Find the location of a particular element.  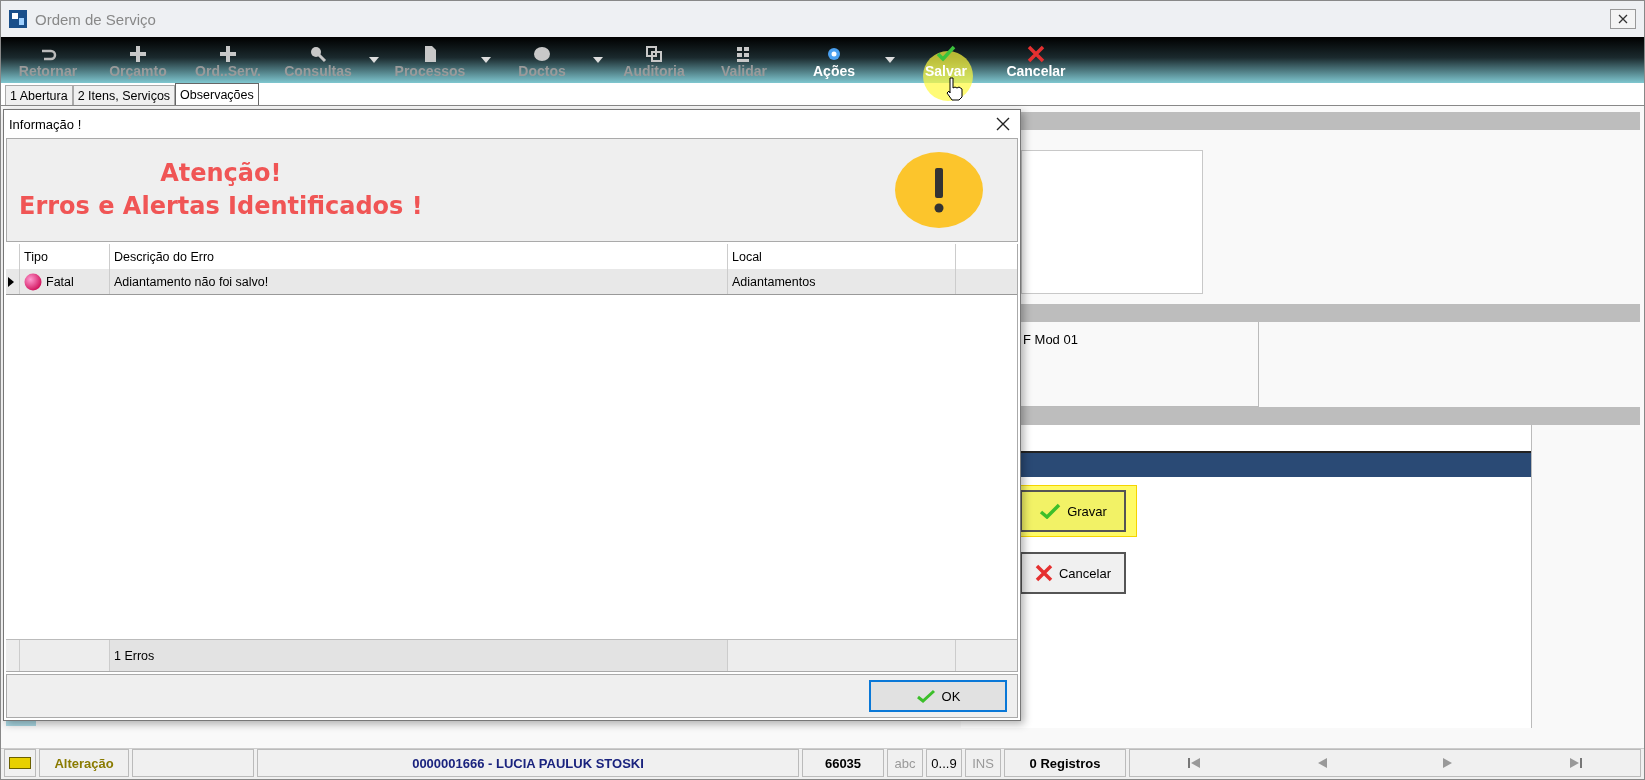

save-button: Gravar is located at coordinates (1073, 511).